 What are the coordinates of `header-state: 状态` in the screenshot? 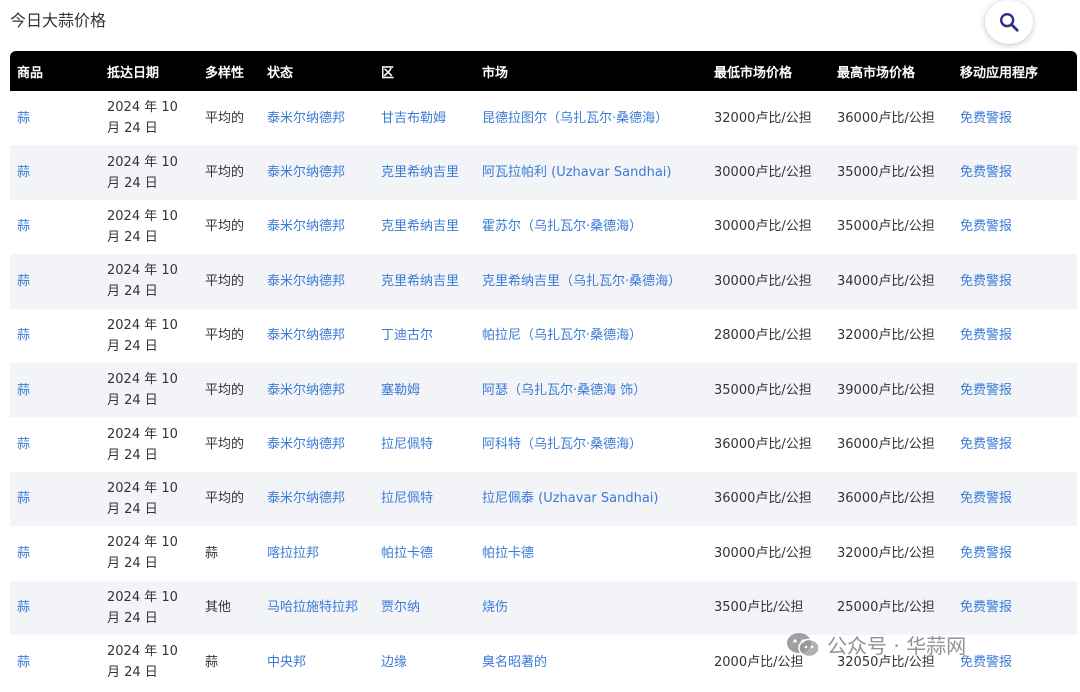 It's located at (317, 71).